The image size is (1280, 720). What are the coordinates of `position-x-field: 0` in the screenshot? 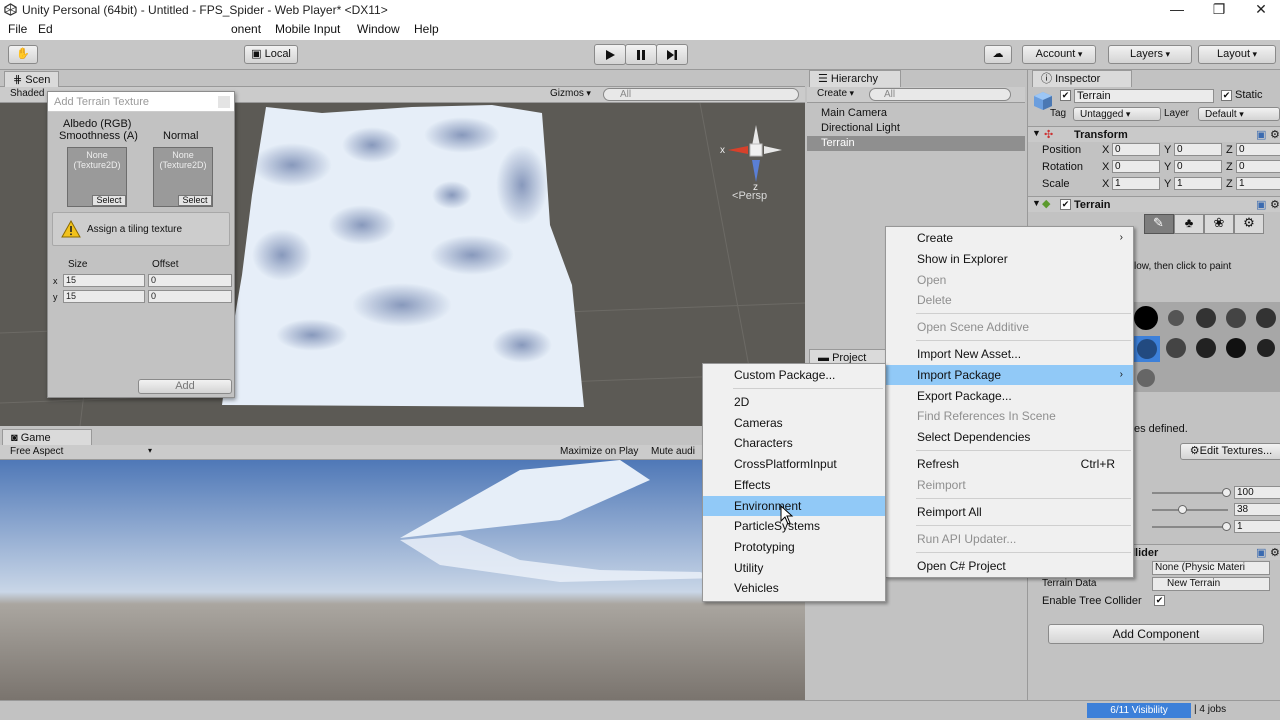 It's located at (1136, 149).